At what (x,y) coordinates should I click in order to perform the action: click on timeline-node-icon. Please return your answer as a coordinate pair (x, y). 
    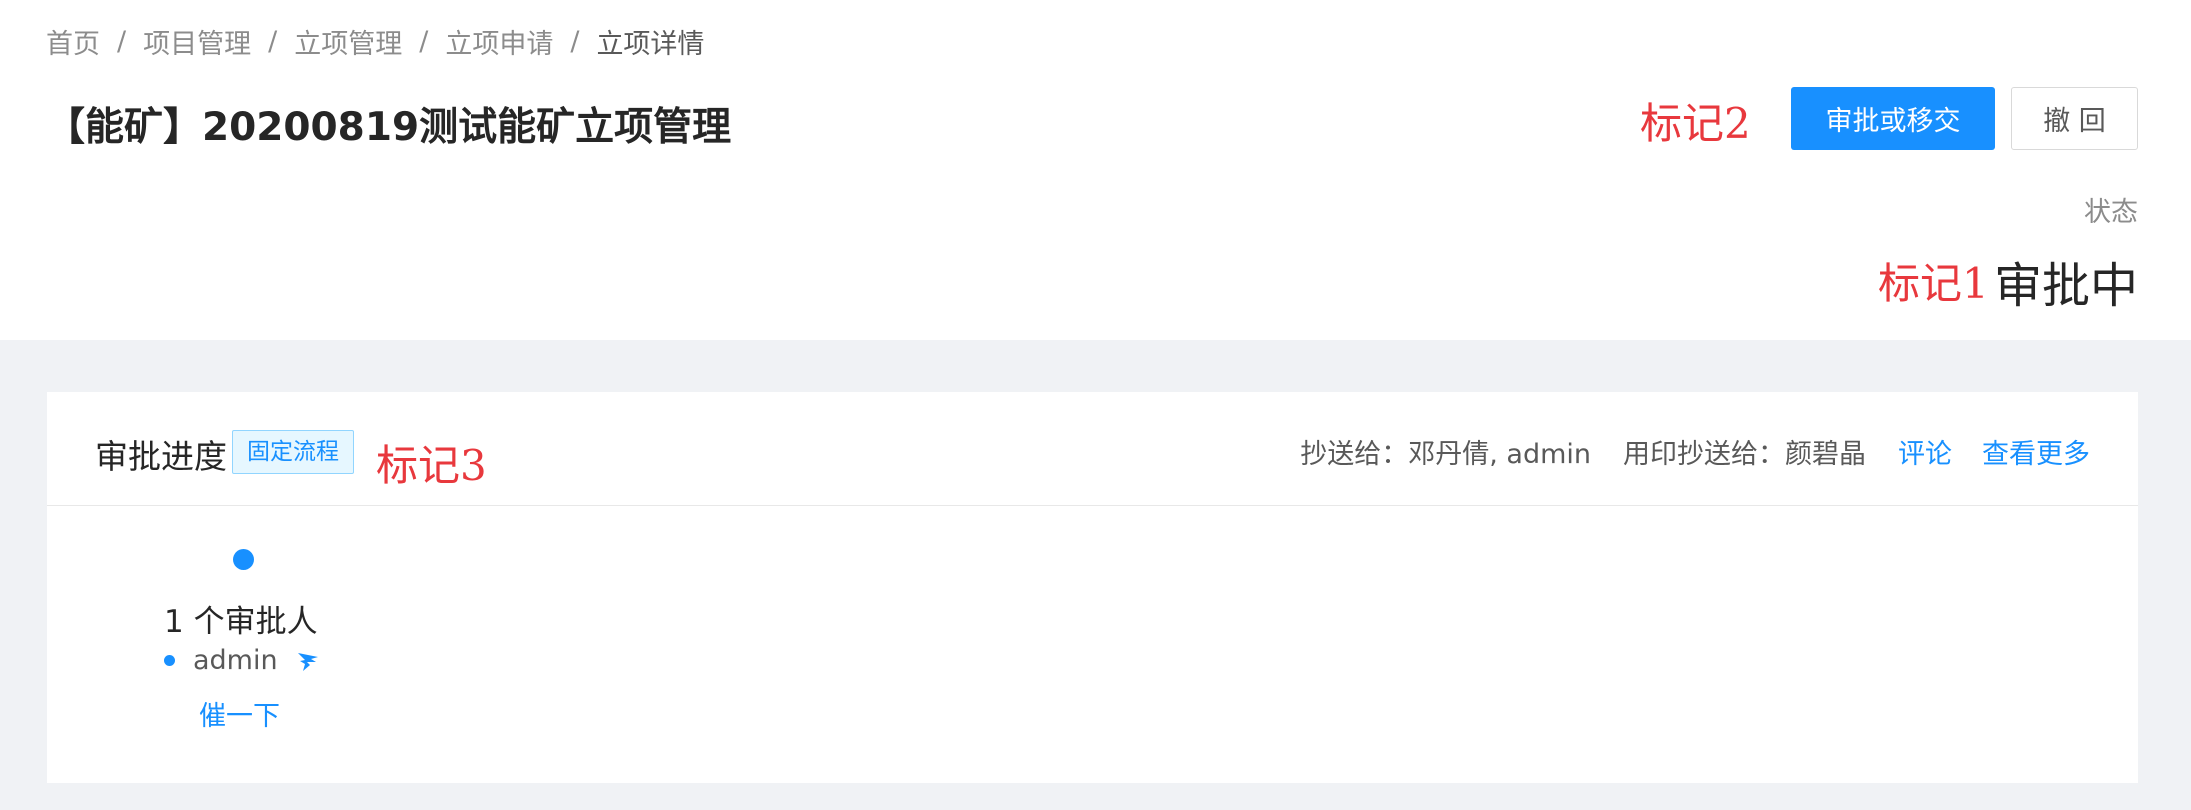
    Looking at the image, I should click on (243, 559).